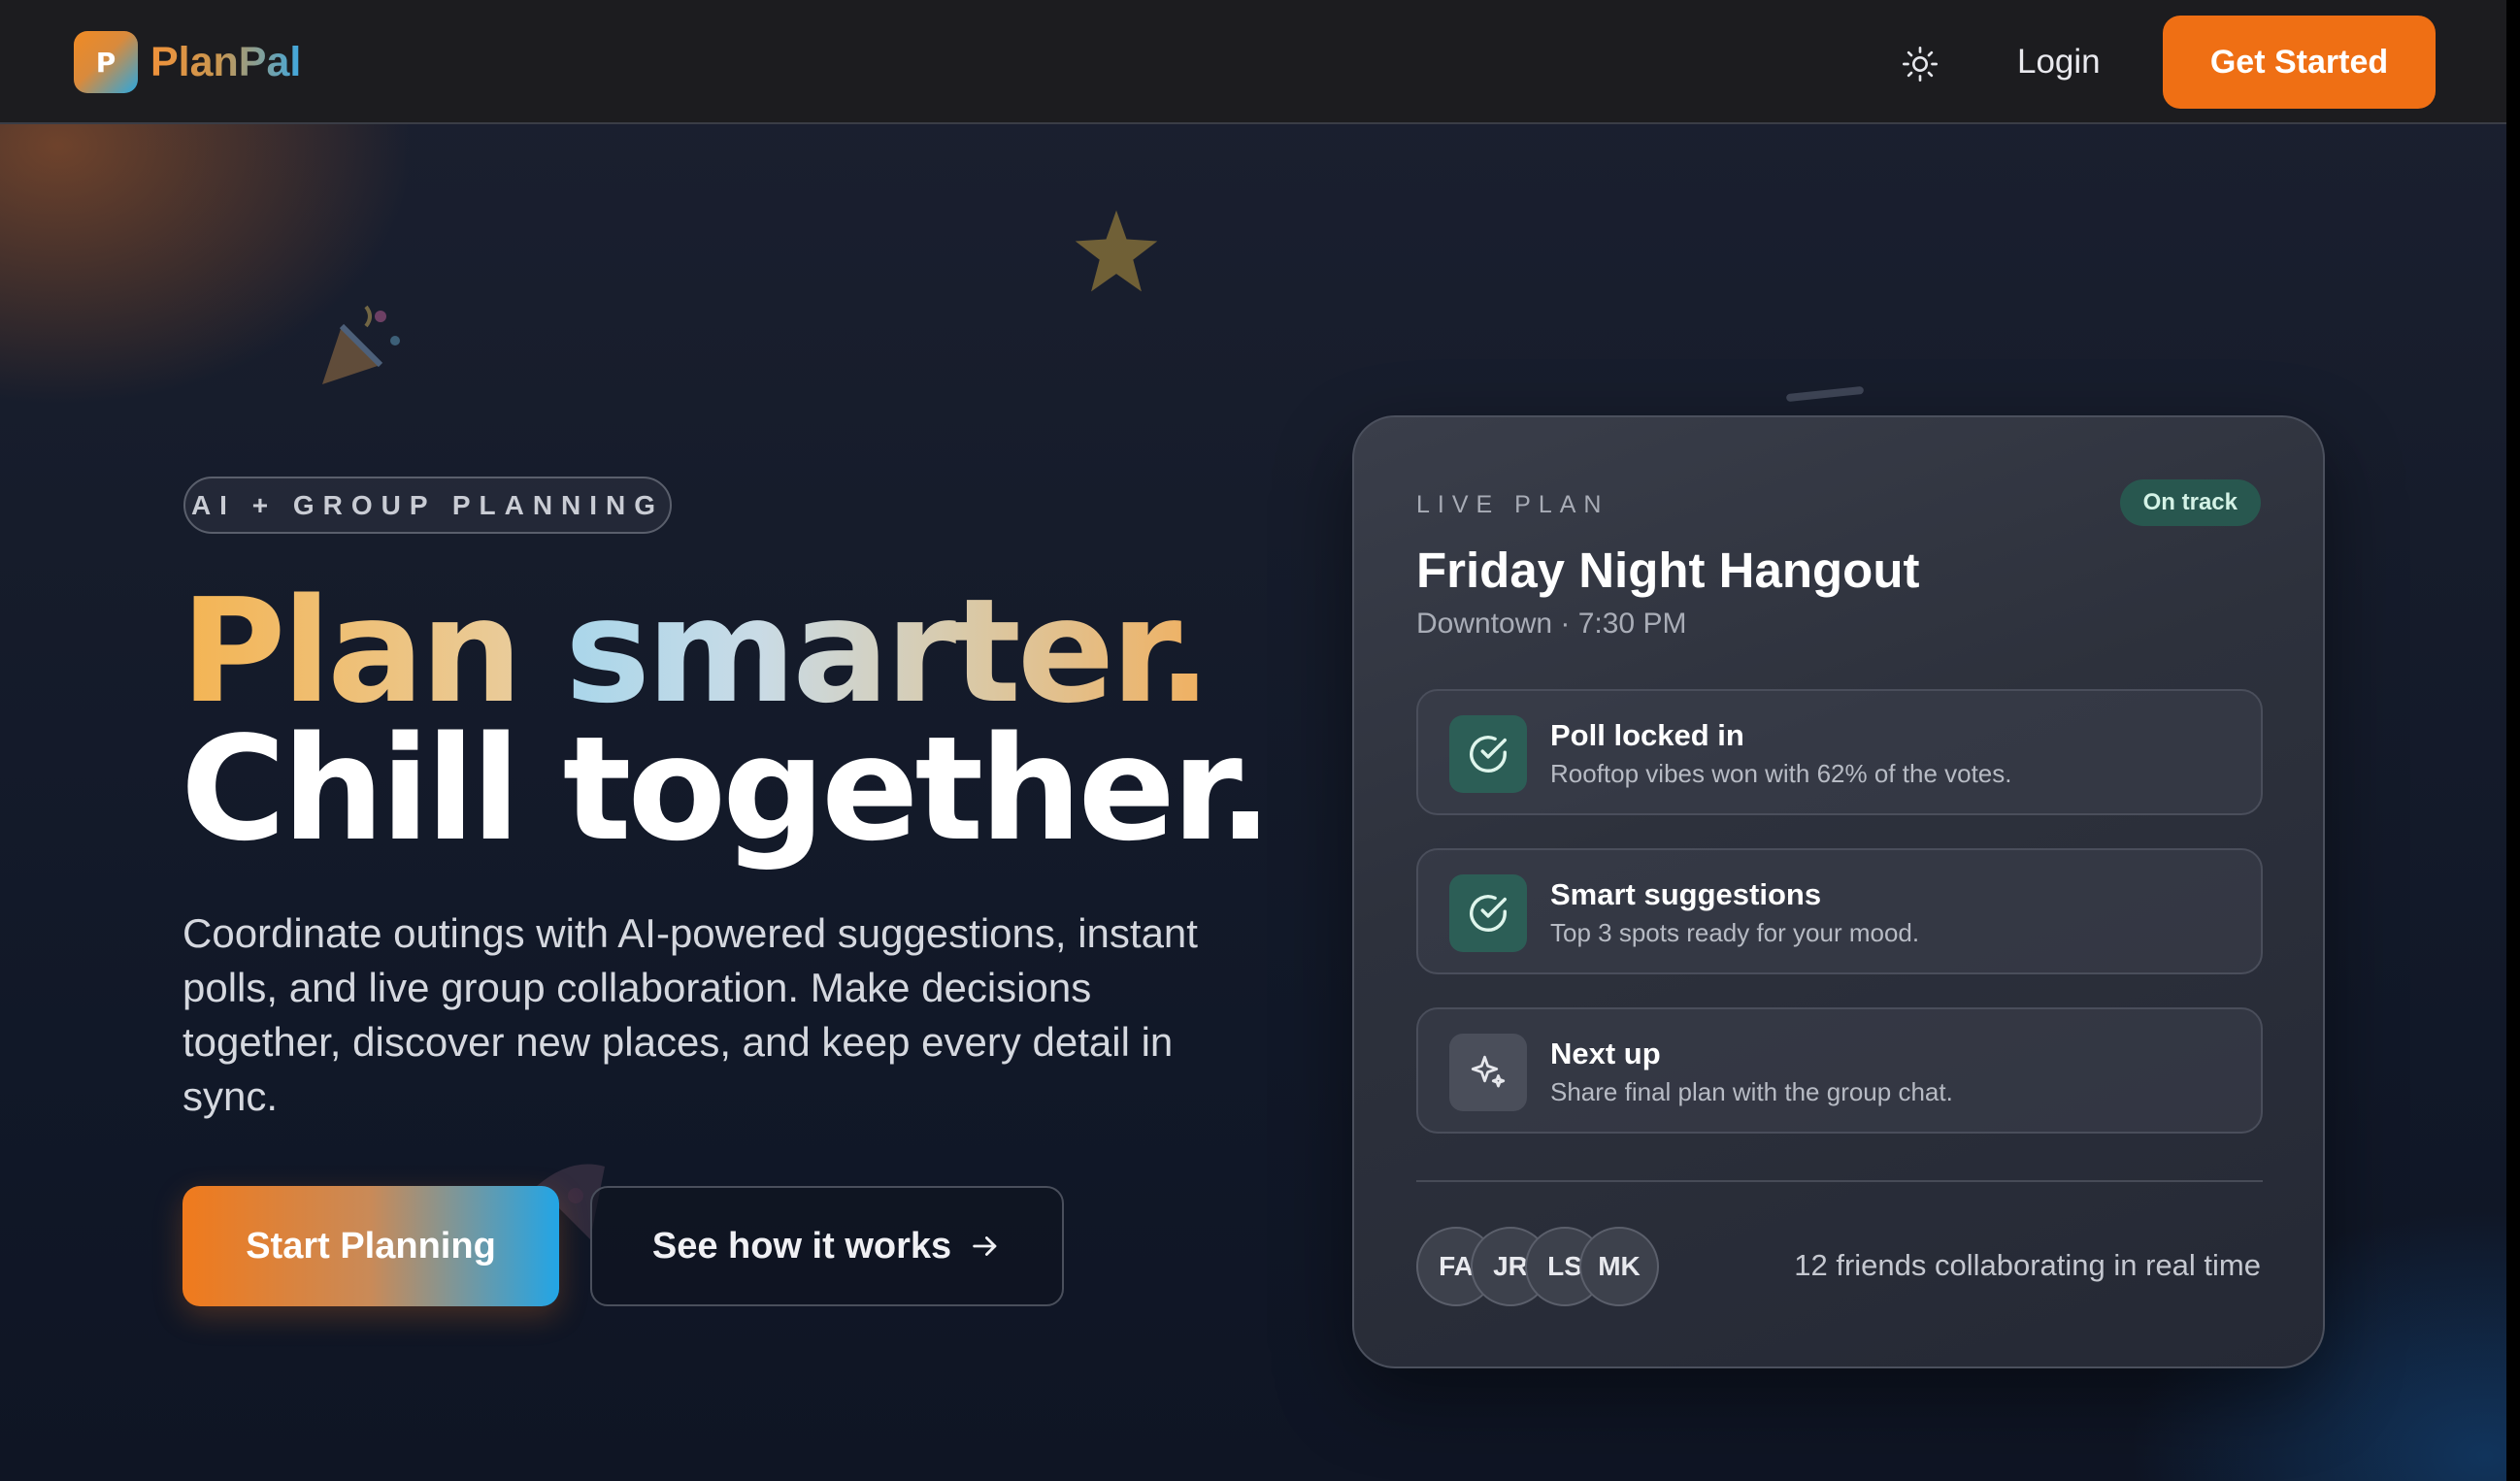 The image size is (2520, 1481). What do you see at coordinates (1735, 932) in the screenshot?
I see `step-description: Top 3 spots ready for your mood.` at bounding box center [1735, 932].